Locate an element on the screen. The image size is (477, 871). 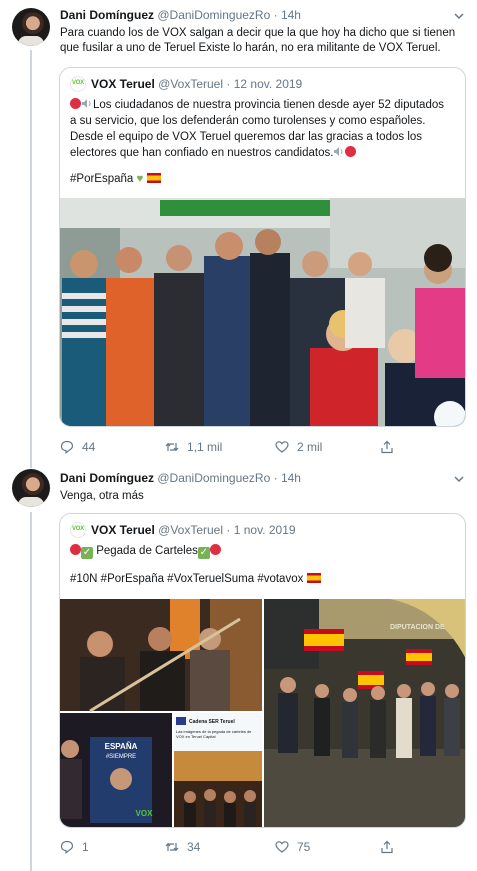
hashtag-link: #PorEspaña is located at coordinates (101, 179).